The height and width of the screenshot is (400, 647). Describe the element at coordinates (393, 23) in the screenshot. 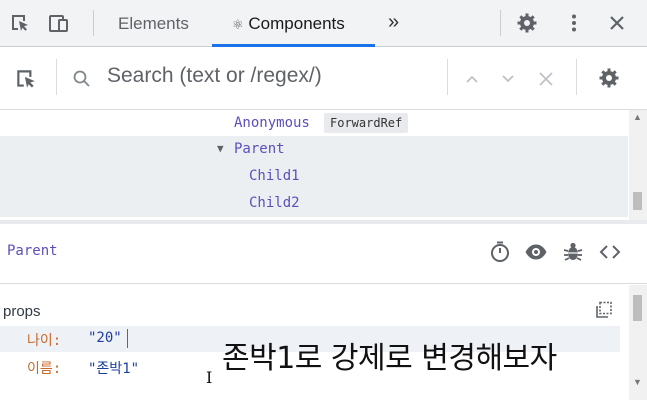

I see `more-tabs-button: »` at that location.